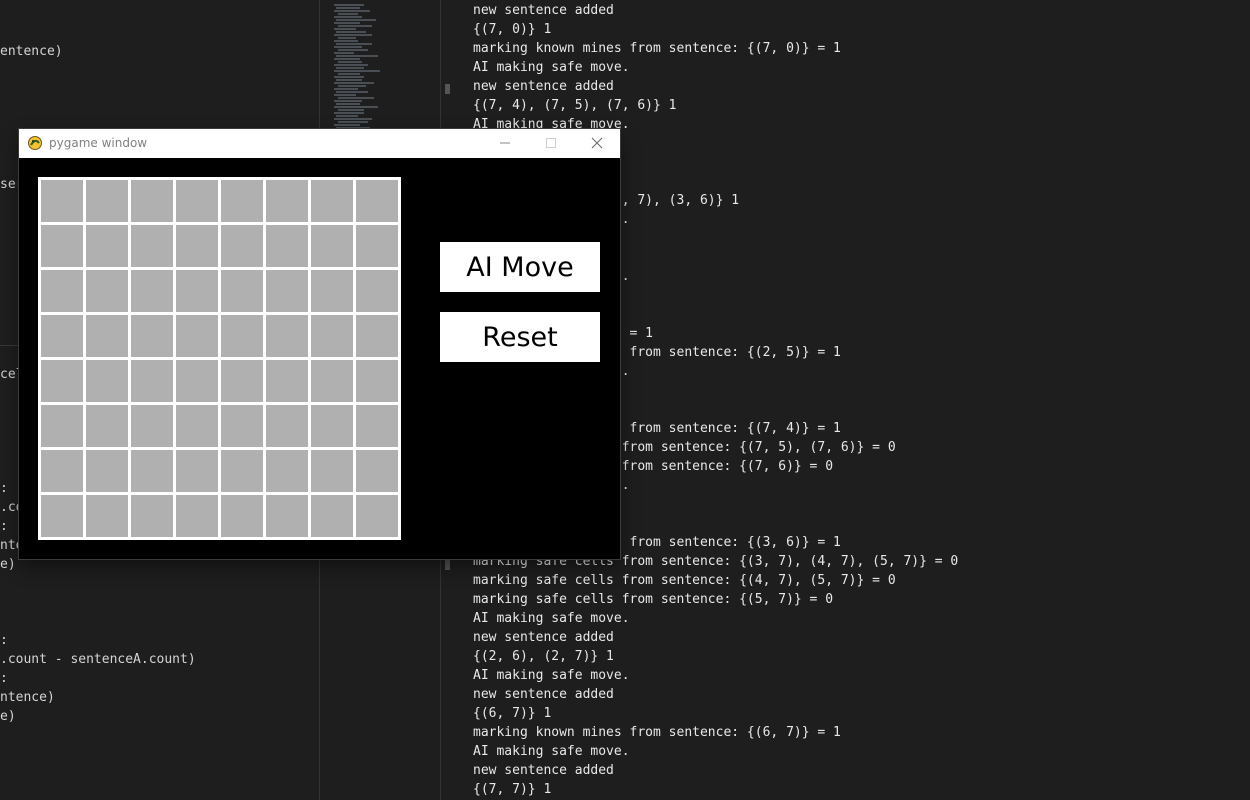 Image resolution: width=1250 pixels, height=800 pixels. I want to click on minimize-icon, so click(505, 143).